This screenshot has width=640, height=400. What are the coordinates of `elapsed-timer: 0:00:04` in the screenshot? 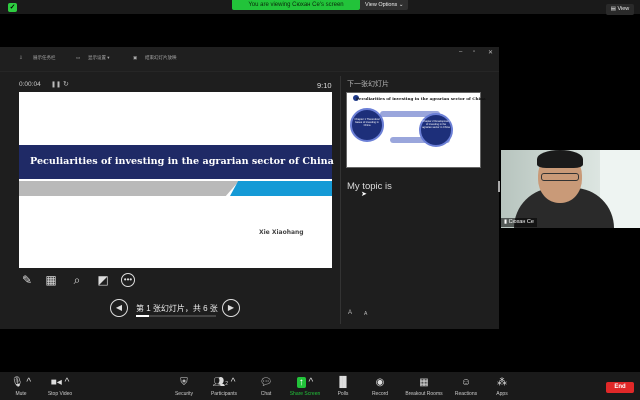 It's located at (30, 84).